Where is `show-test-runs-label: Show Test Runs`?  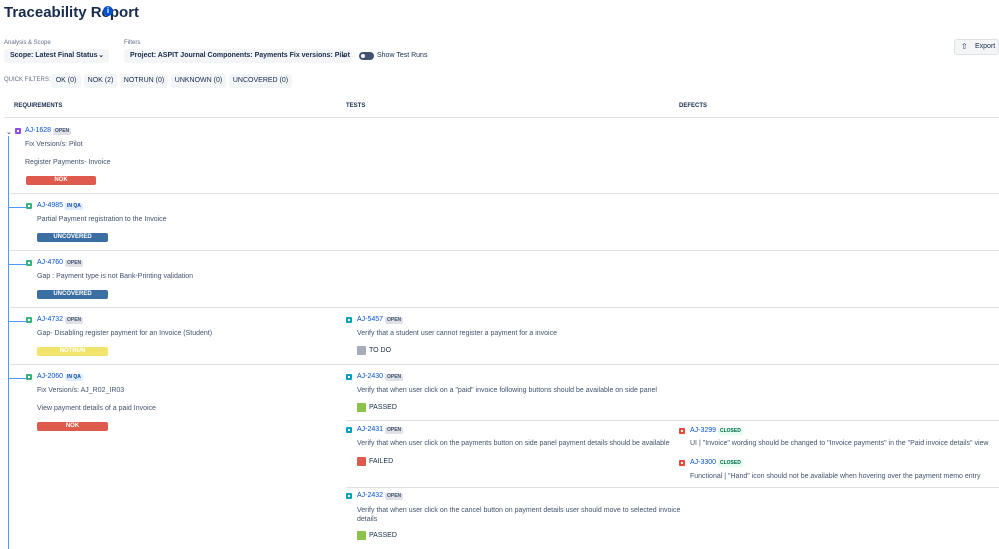
show-test-runs-label: Show Test Runs is located at coordinates (402, 55).